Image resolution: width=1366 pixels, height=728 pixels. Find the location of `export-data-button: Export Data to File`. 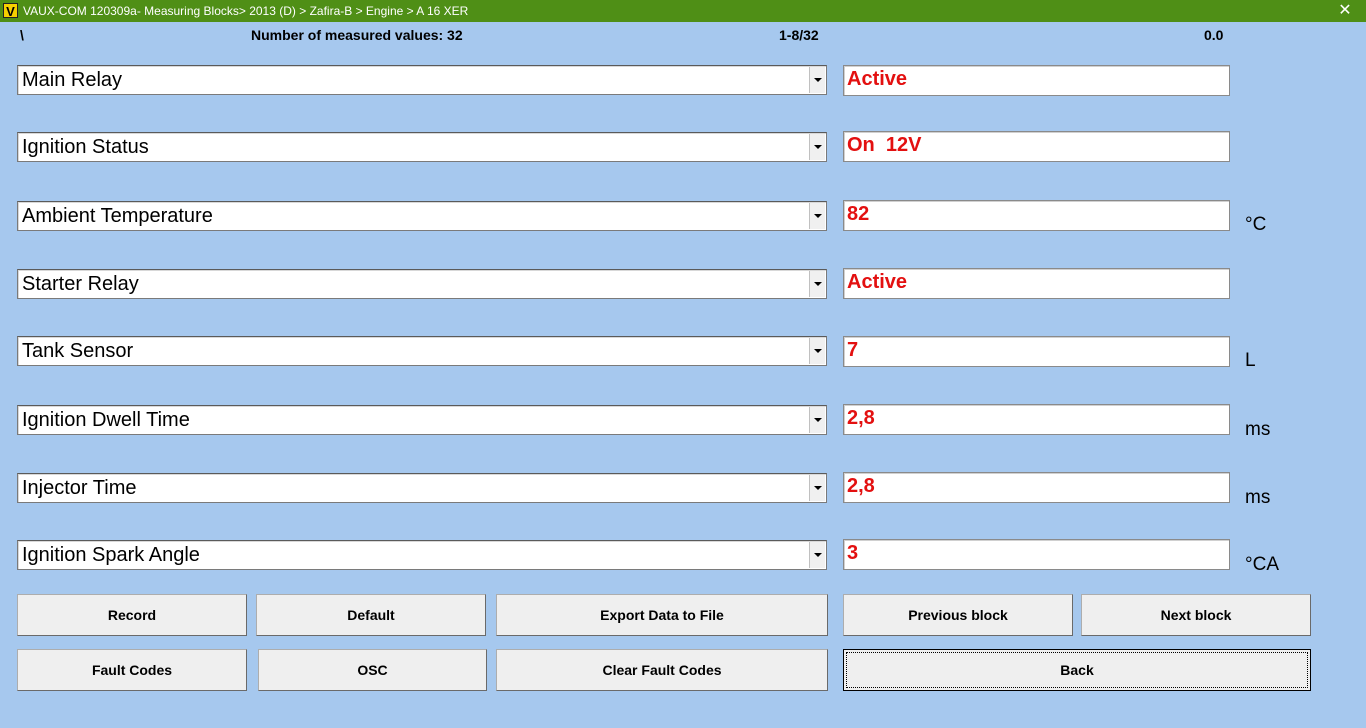

export-data-button: Export Data to File is located at coordinates (662, 615).